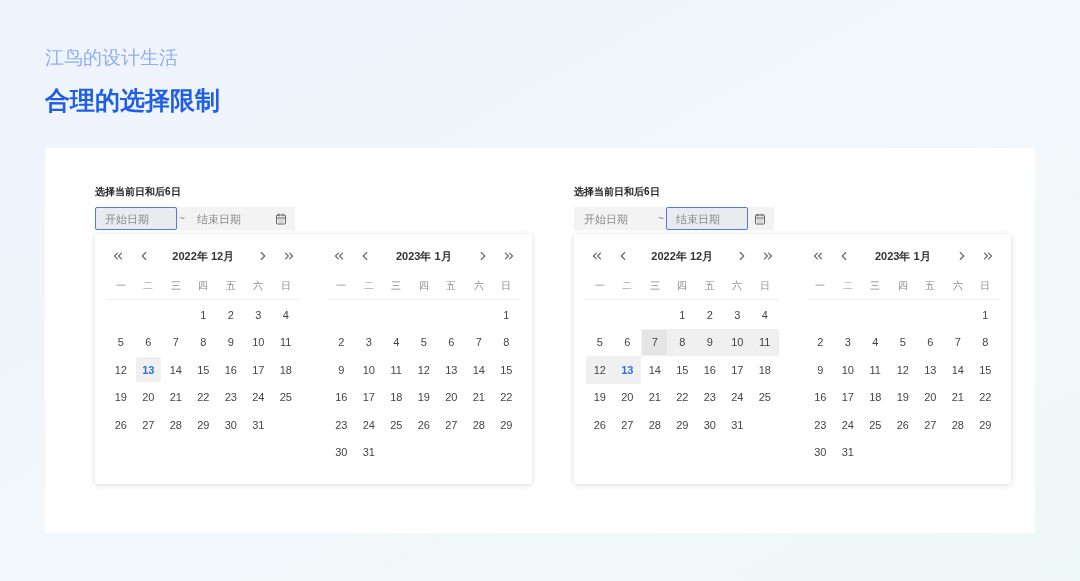  What do you see at coordinates (118, 256) in the screenshot?
I see `previous-year-icon` at bounding box center [118, 256].